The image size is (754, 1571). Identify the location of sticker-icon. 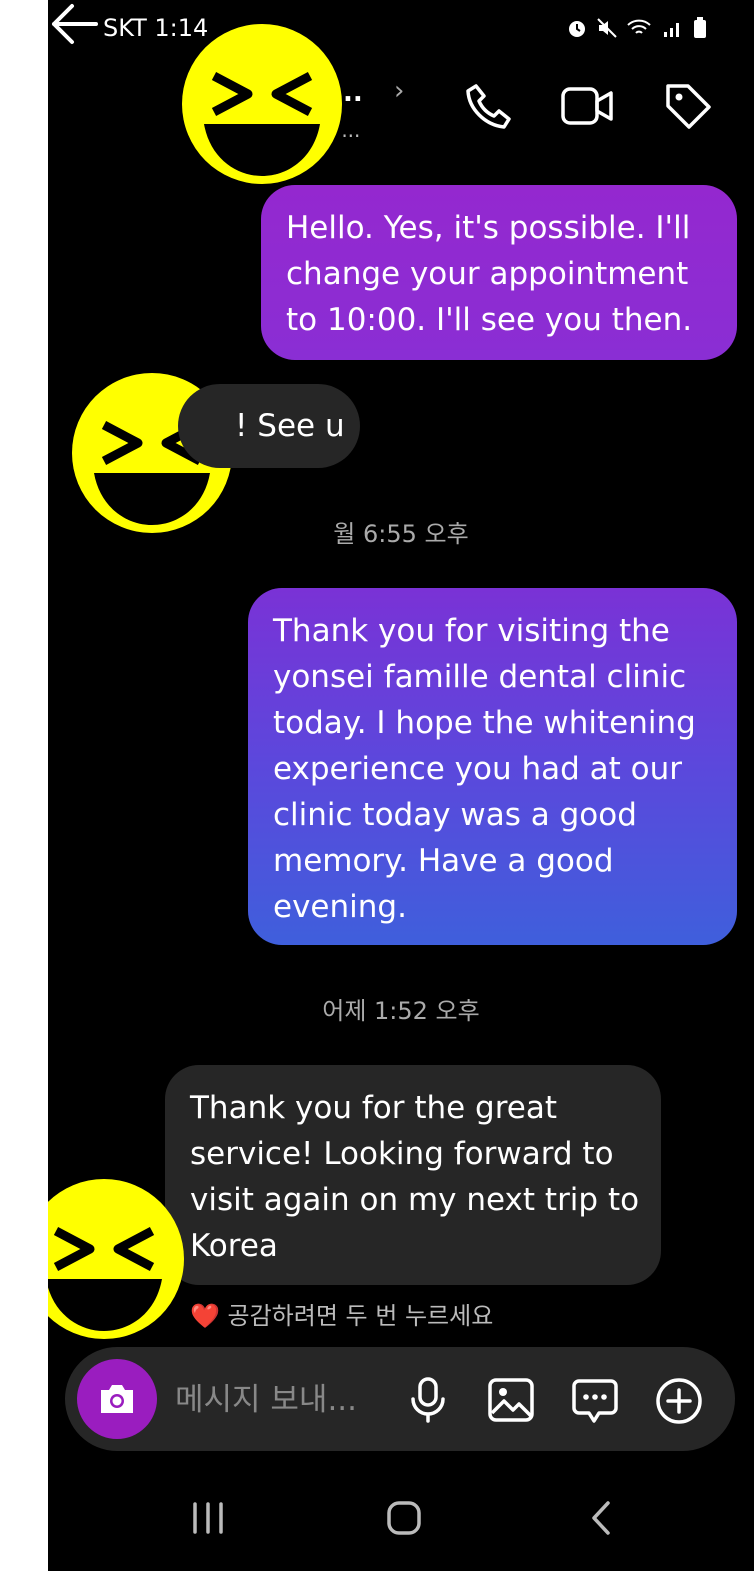
(595, 1401).